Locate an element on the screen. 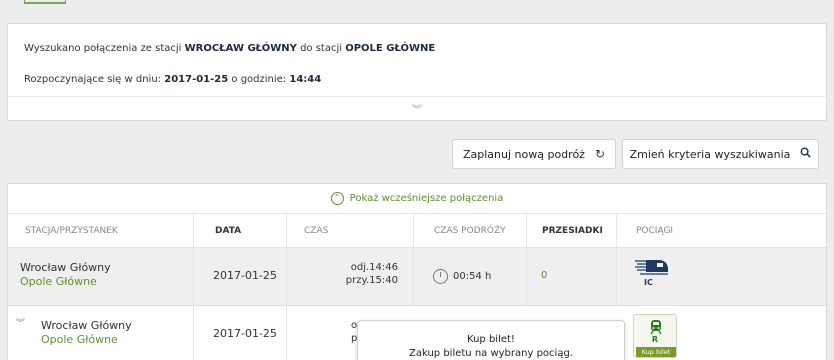  column-header-time: CZAS is located at coordinates (350, 231).